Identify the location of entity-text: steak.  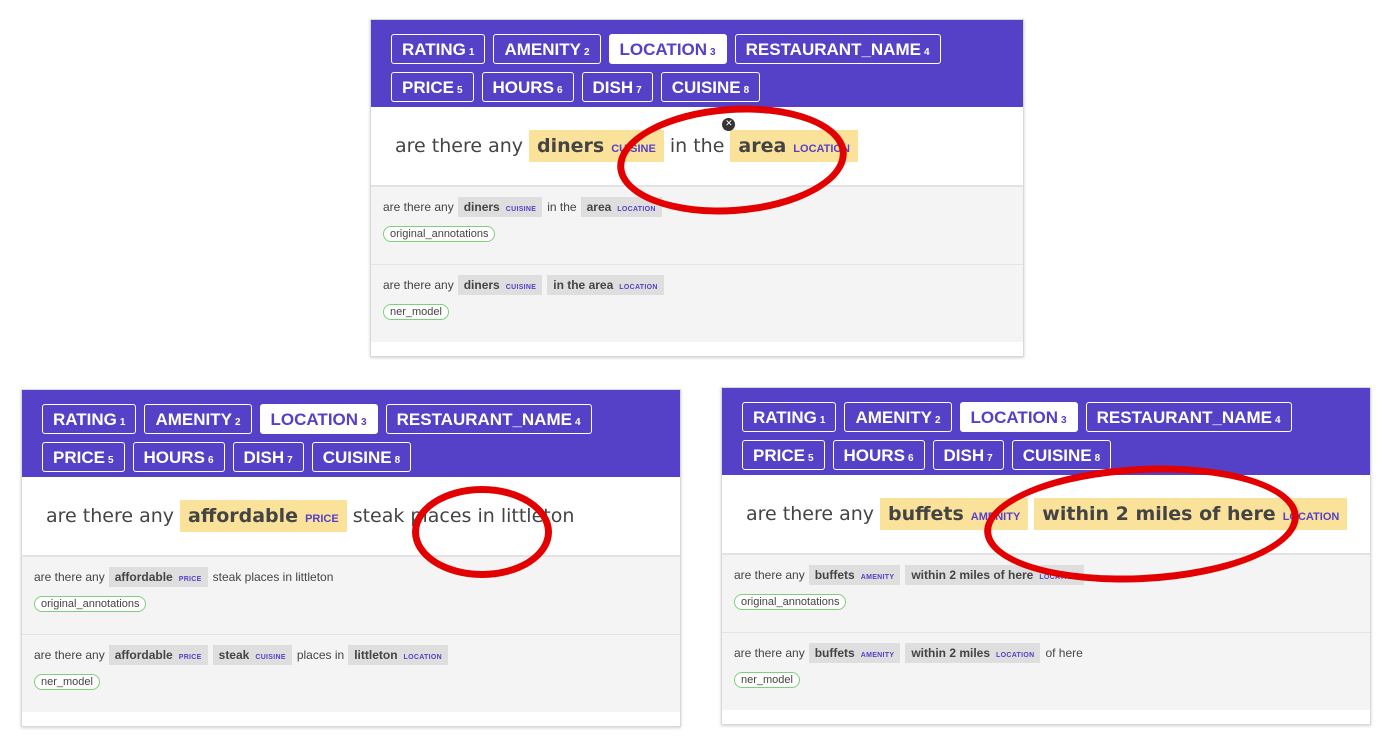
(234, 655).